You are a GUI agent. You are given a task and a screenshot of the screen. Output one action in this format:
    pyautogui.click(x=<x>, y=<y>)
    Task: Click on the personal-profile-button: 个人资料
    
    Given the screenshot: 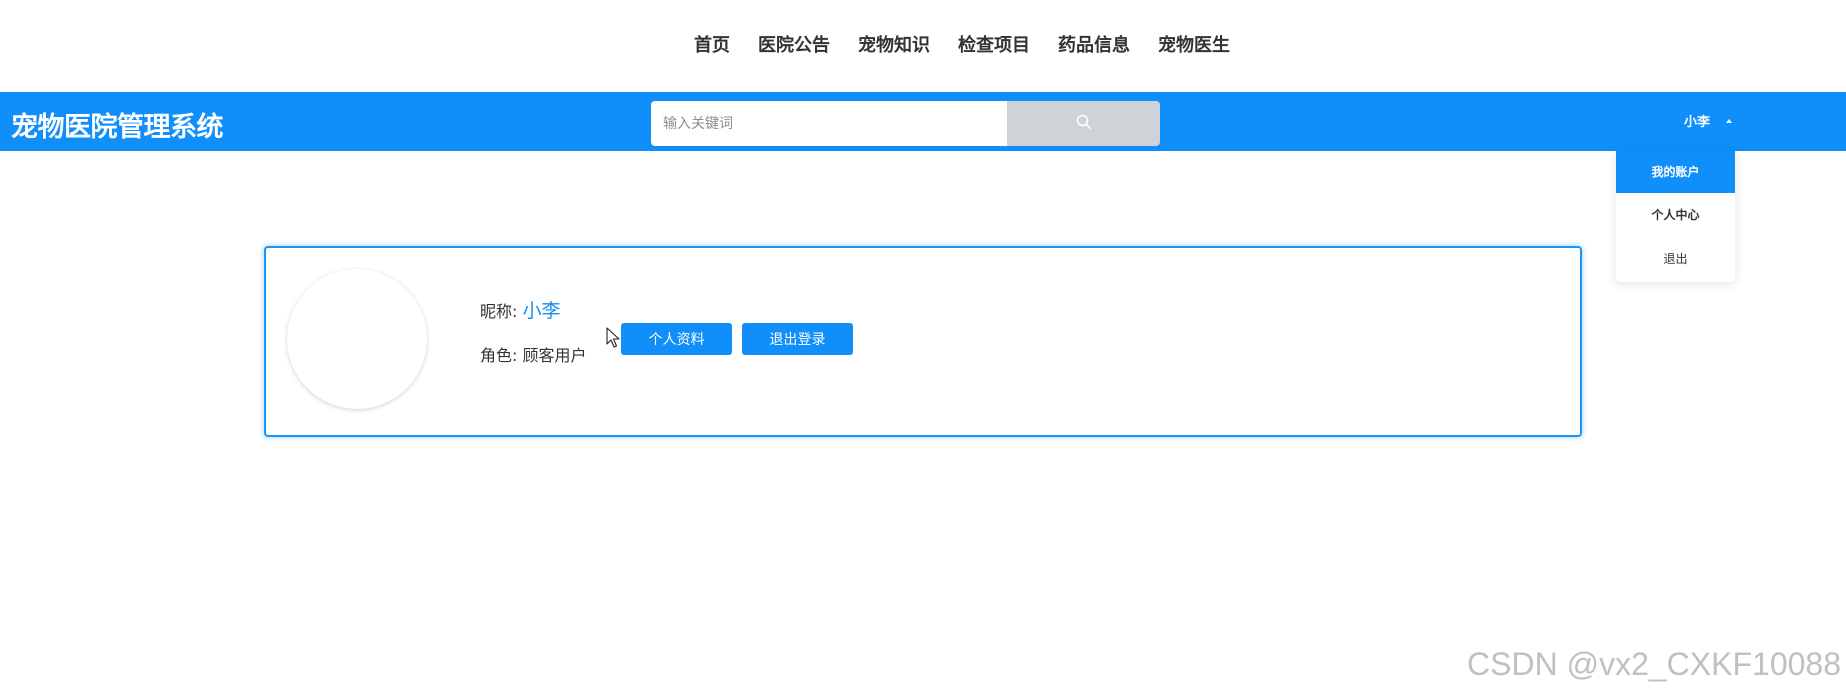 What is the action you would take?
    pyautogui.click(x=676, y=339)
    